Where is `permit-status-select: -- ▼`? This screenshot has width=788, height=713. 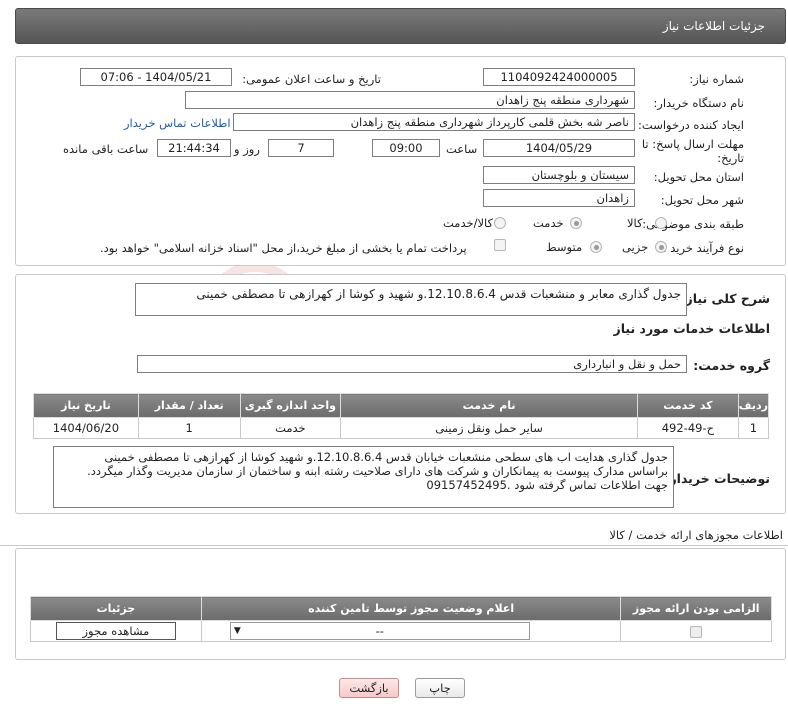
permit-status-select: -- ▼ is located at coordinates (379, 631).